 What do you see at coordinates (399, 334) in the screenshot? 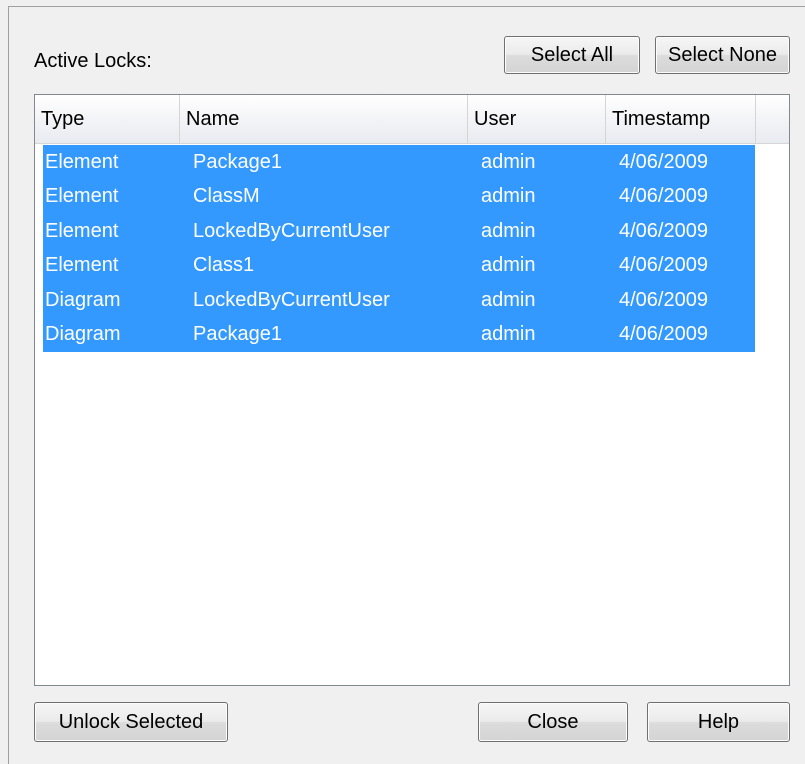
I see `table-row: Diagram Package1 admin 4/06/2009` at bounding box center [399, 334].